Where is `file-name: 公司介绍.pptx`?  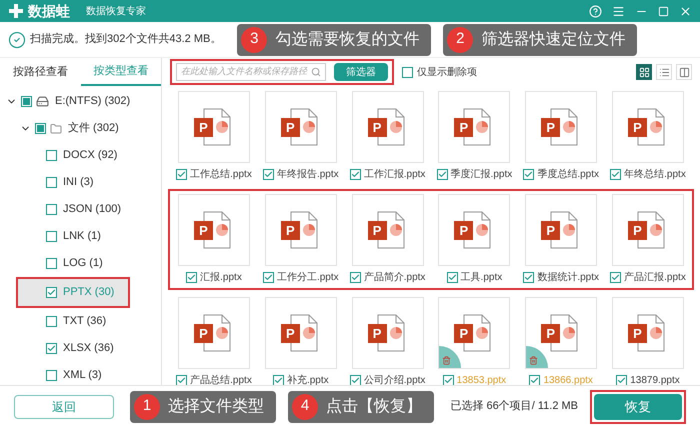
file-name: 公司介绍.pptx is located at coordinates (395, 381).